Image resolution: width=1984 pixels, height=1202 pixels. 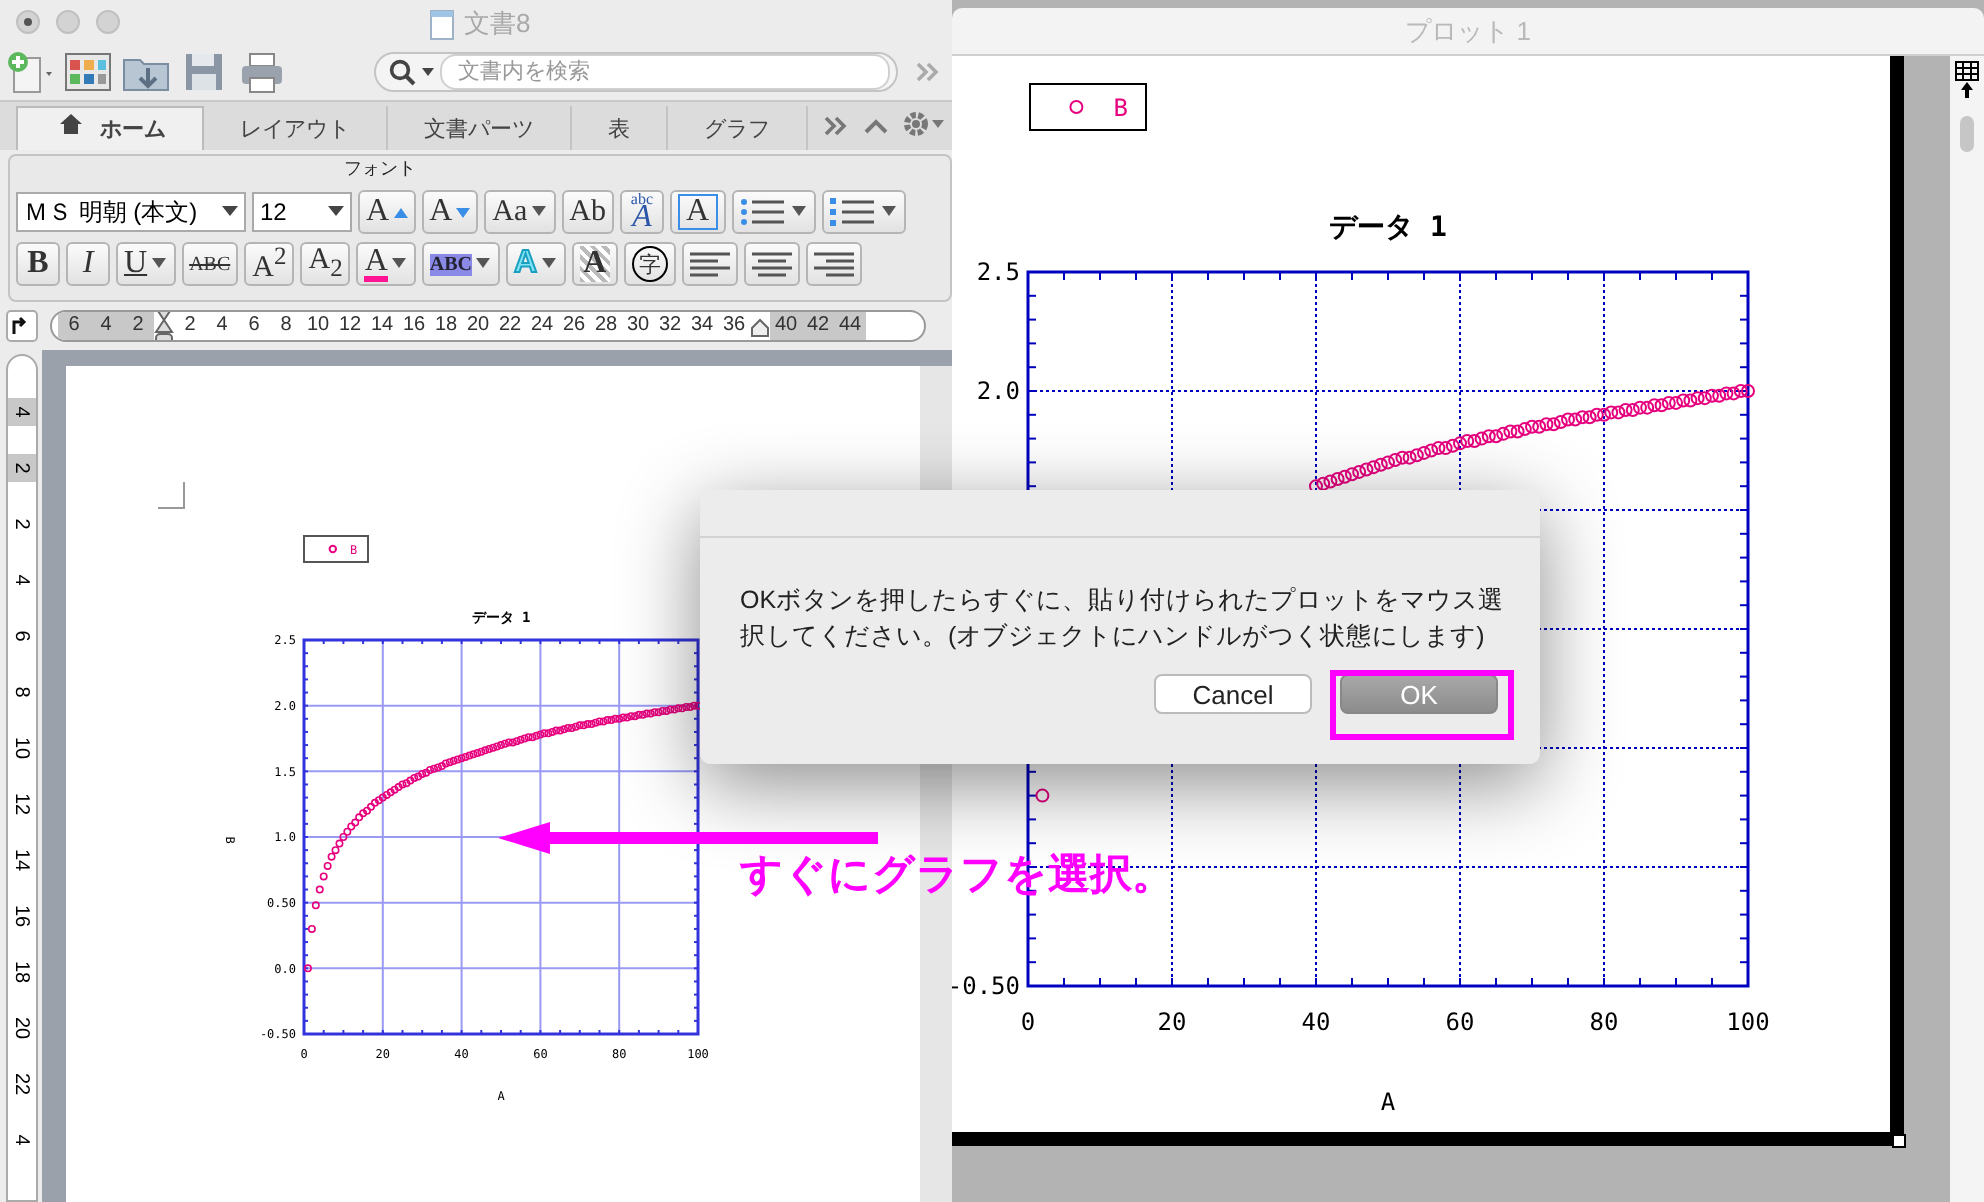 What do you see at coordinates (998, 391) in the screenshot?
I see `axis-tick-label: 2.0` at bounding box center [998, 391].